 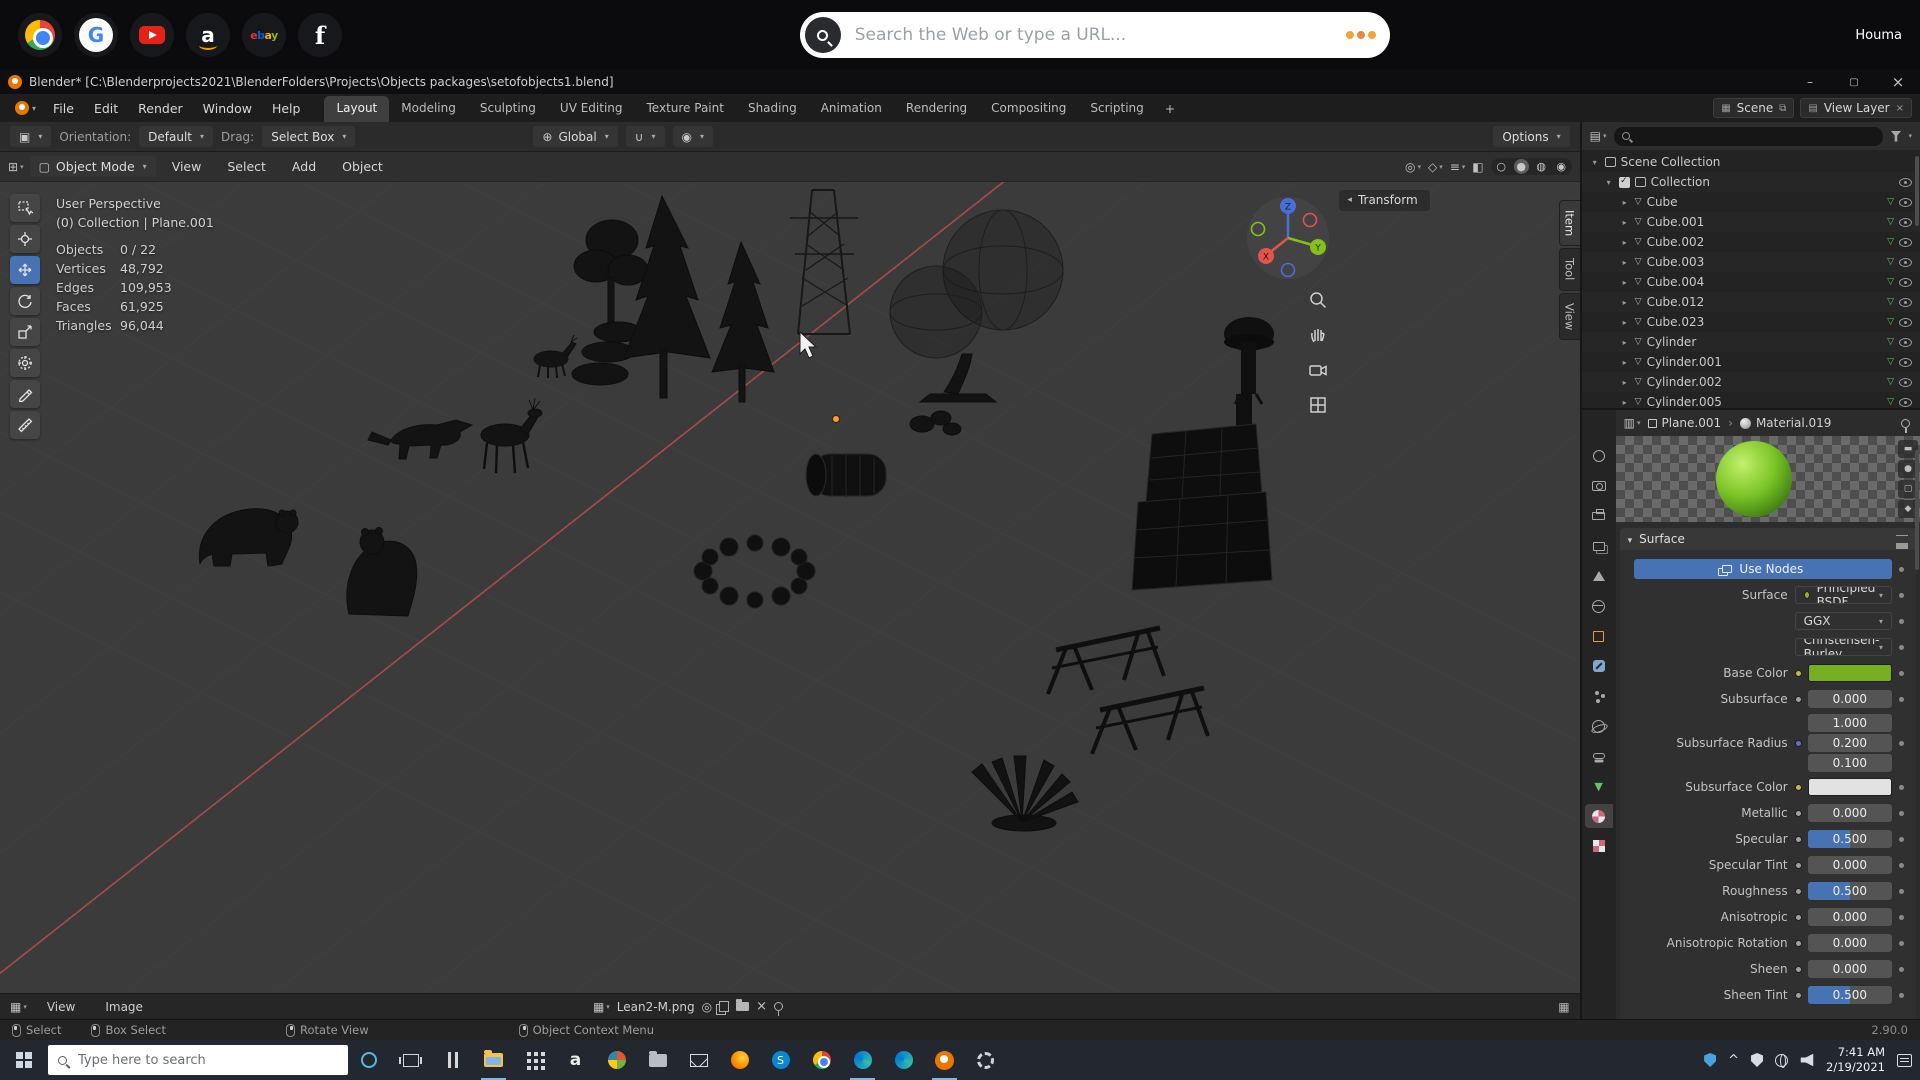 I want to click on properties-filter-button: ▥, so click(x=1632, y=423).